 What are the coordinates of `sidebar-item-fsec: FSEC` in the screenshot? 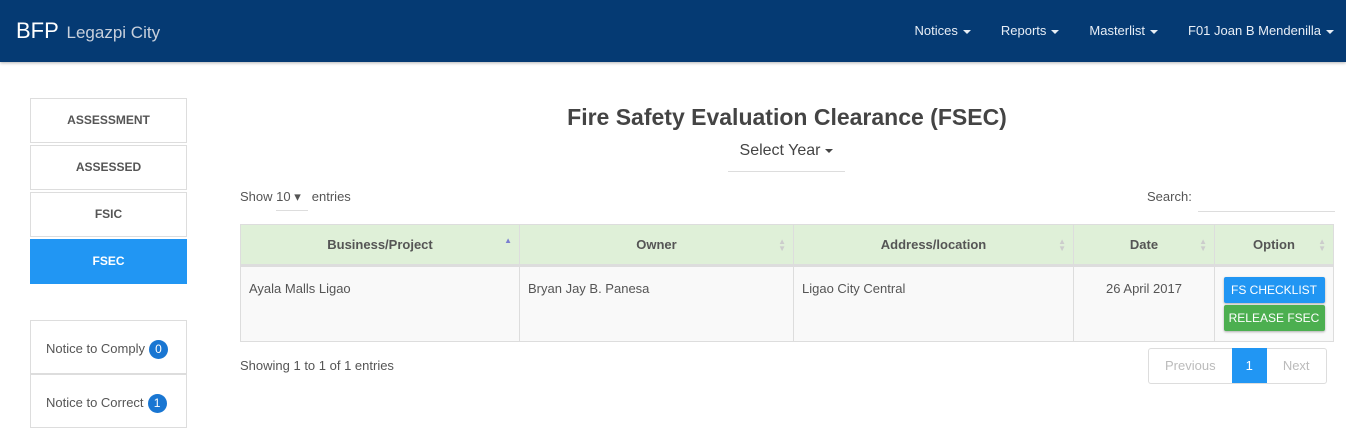 It's located at (108, 261).